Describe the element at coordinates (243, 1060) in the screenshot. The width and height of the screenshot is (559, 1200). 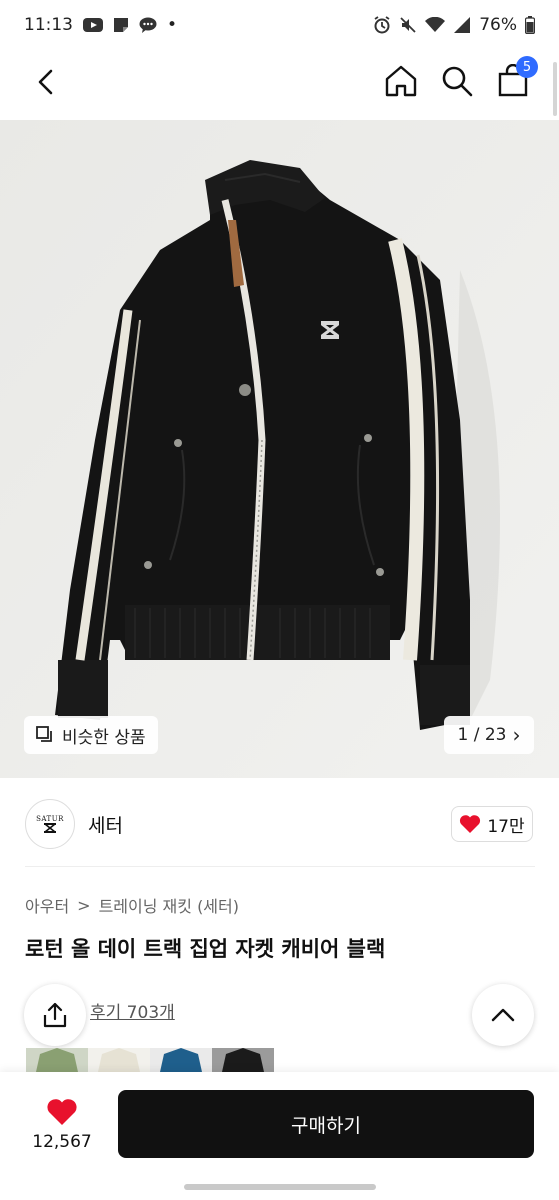
I see `color-option-black` at that location.